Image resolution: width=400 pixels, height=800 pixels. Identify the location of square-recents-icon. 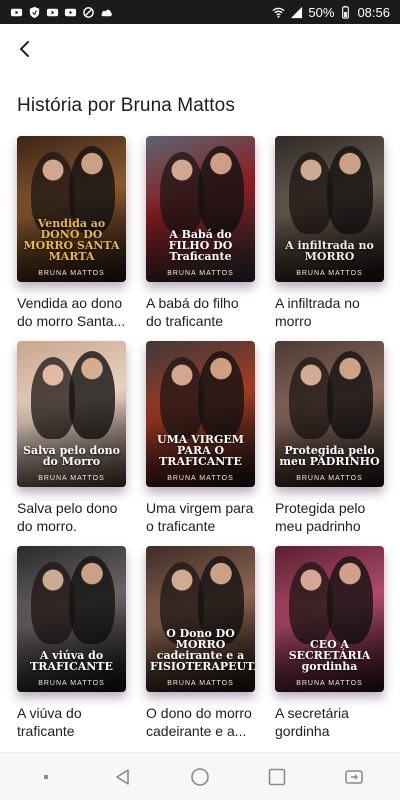
(277, 776).